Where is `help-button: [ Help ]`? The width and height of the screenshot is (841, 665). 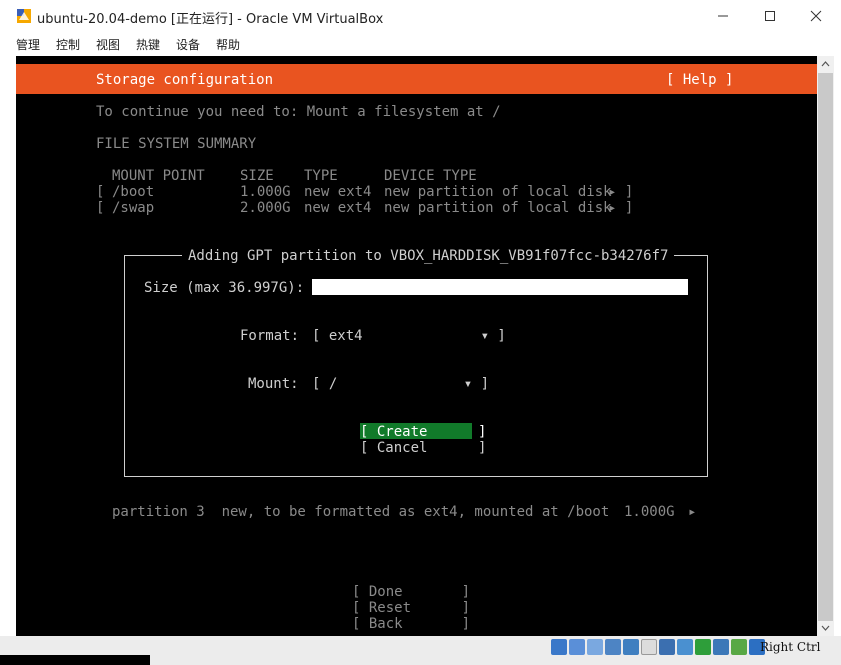
help-button: [ Help ] is located at coordinates (699, 80).